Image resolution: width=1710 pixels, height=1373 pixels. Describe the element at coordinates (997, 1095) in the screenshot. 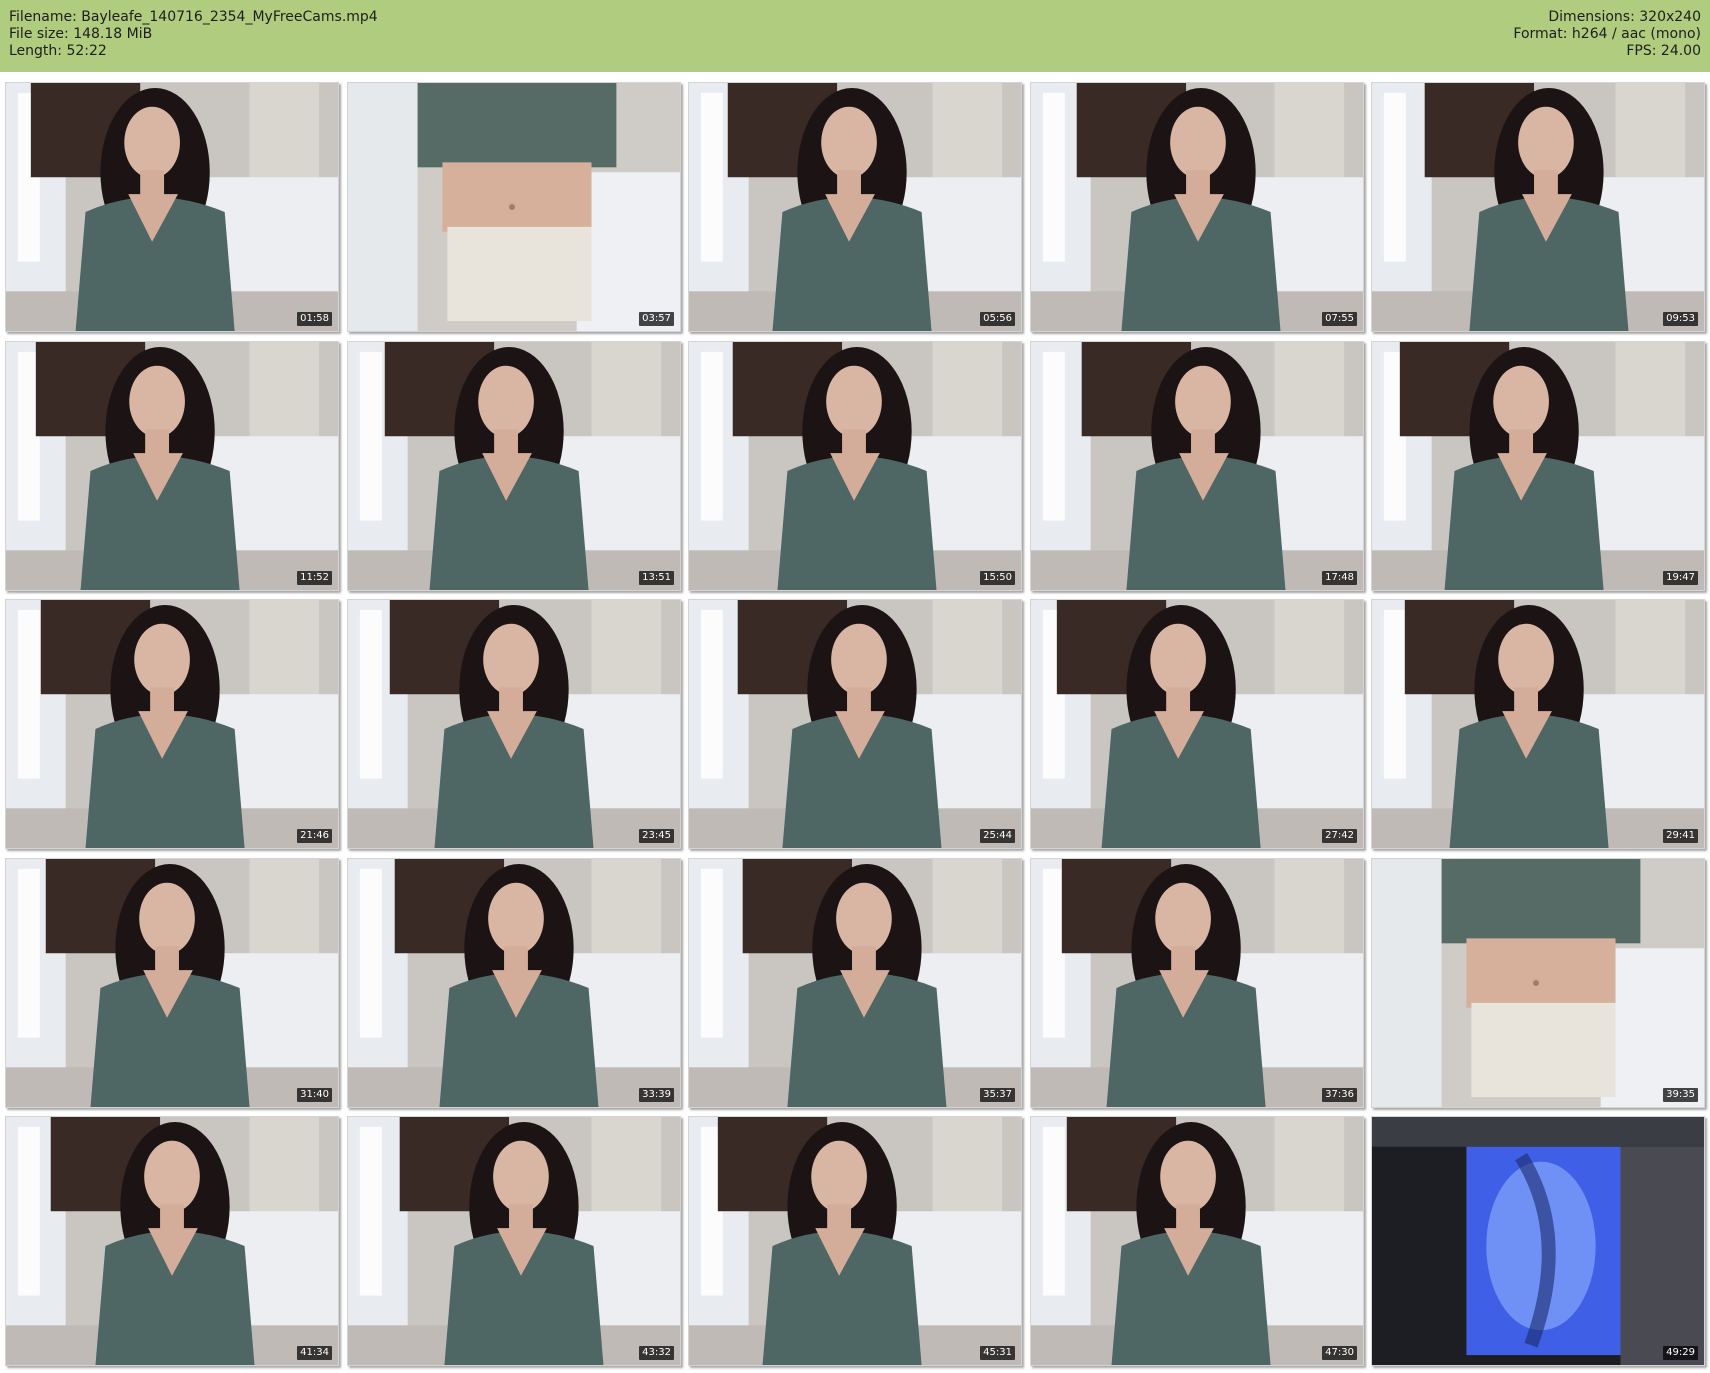

I see `thumbnail-timestamp: 35:37` at that location.